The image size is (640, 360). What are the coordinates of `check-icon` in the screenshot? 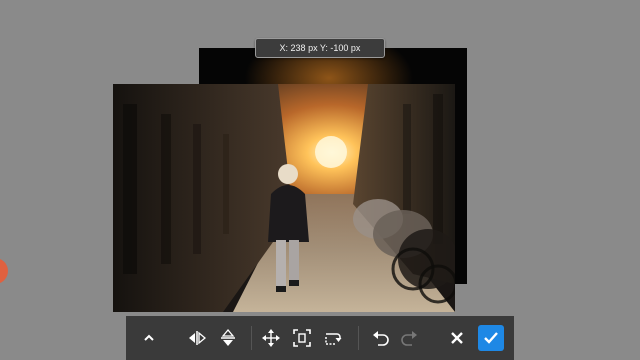 It's located at (491, 338).